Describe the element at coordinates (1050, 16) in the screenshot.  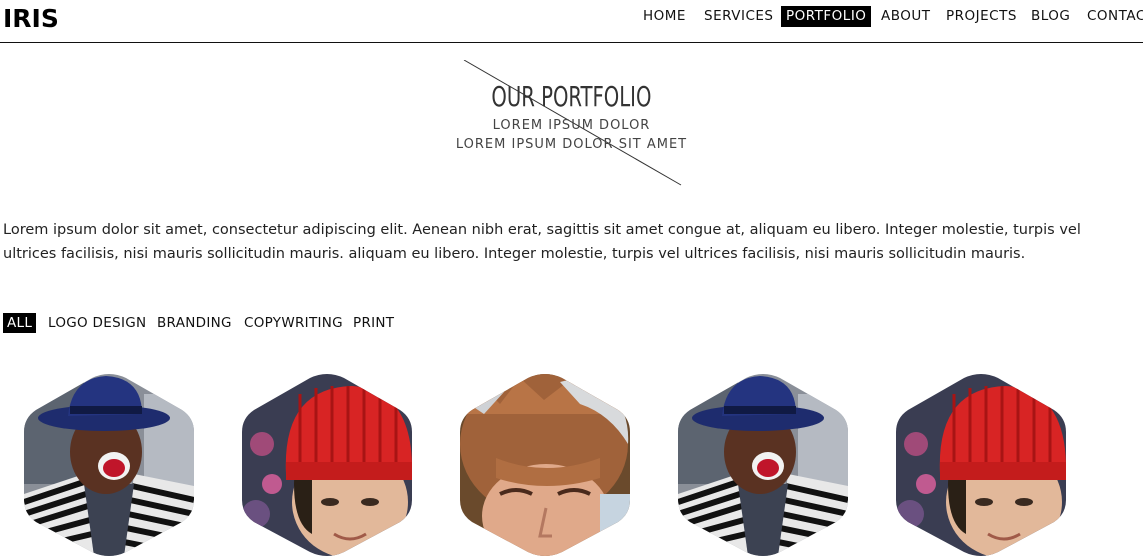
I see `nav-item-blog: BLOG` at that location.